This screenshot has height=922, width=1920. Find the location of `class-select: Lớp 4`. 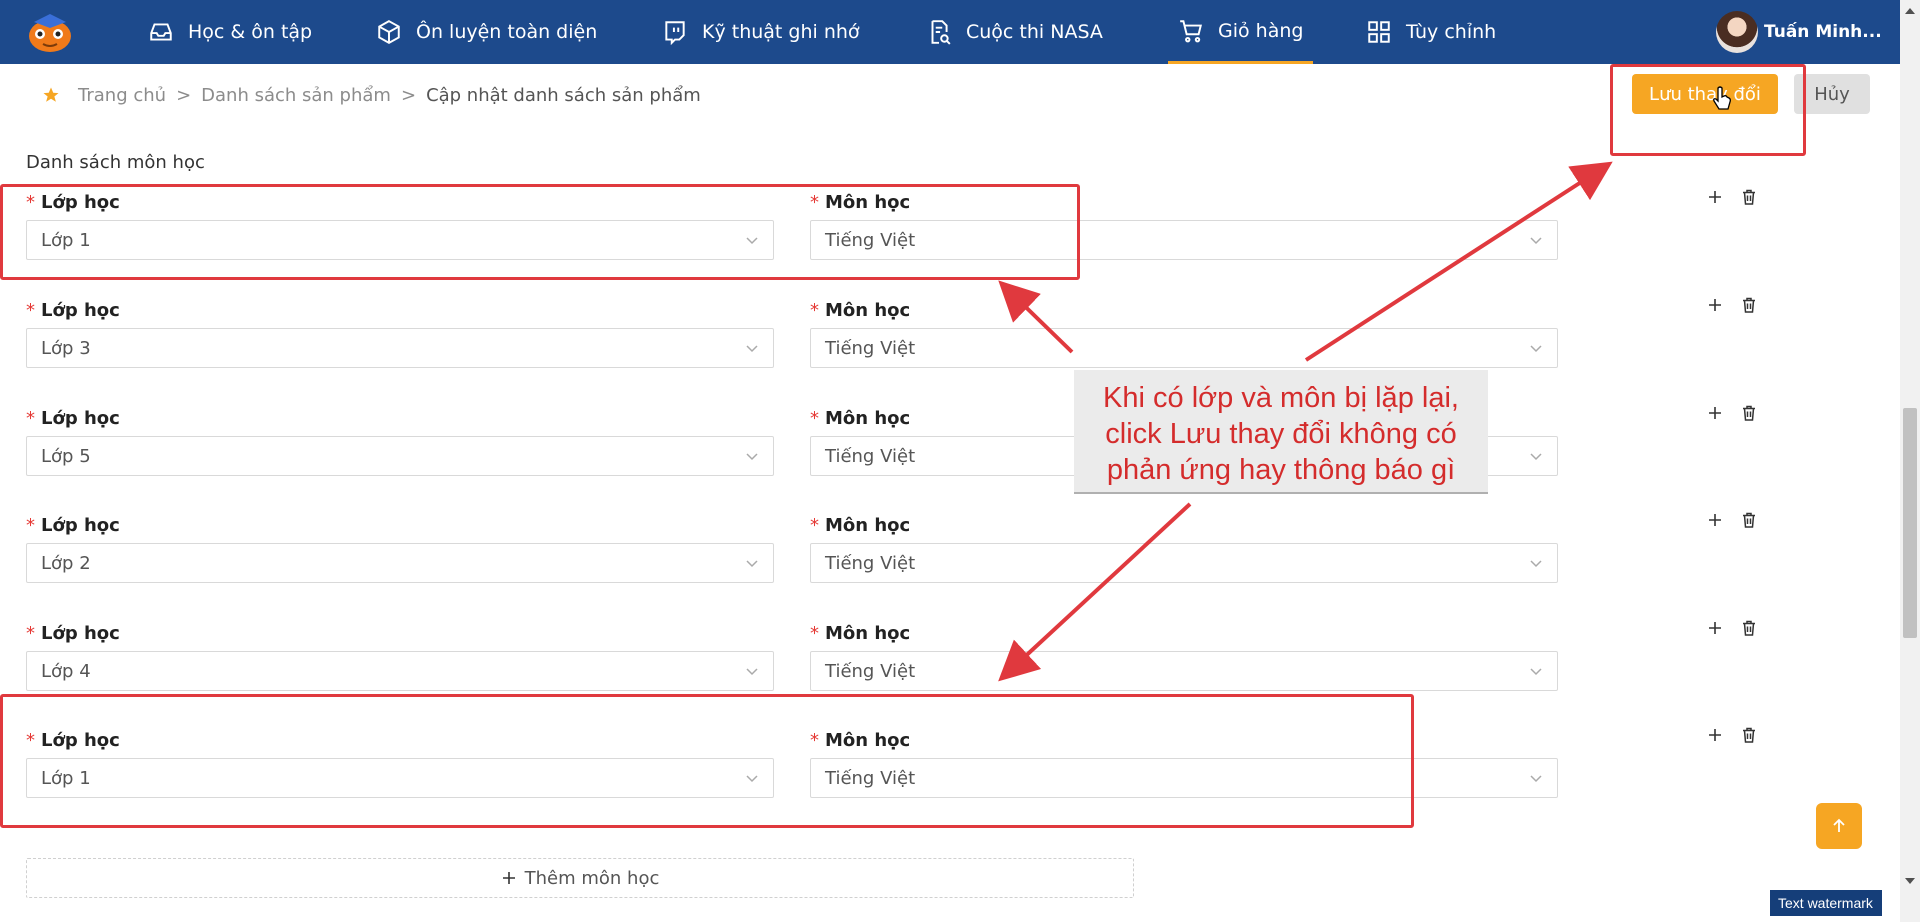

class-select: Lớp 4 is located at coordinates (400, 671).